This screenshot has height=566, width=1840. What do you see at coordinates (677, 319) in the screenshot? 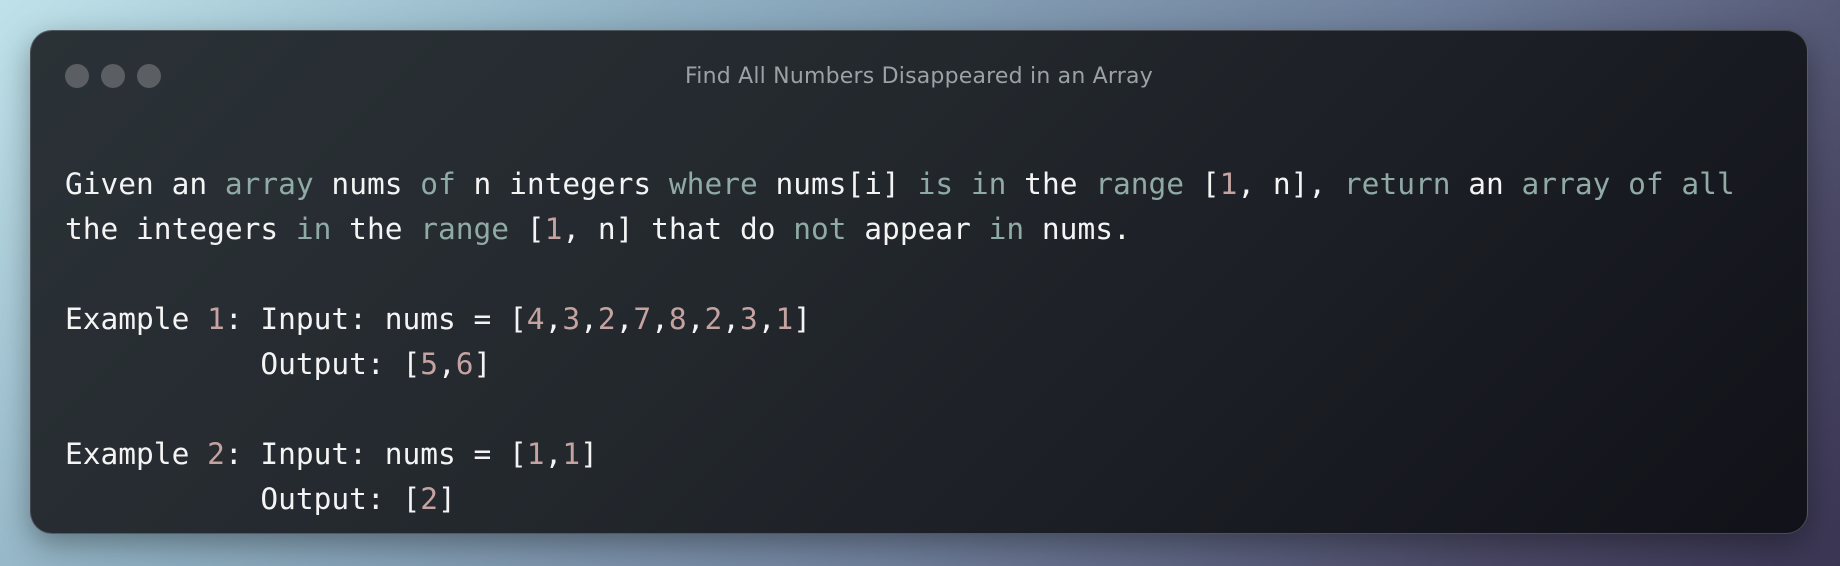
I see `number-token: 8` at bounding box center [677, 319].